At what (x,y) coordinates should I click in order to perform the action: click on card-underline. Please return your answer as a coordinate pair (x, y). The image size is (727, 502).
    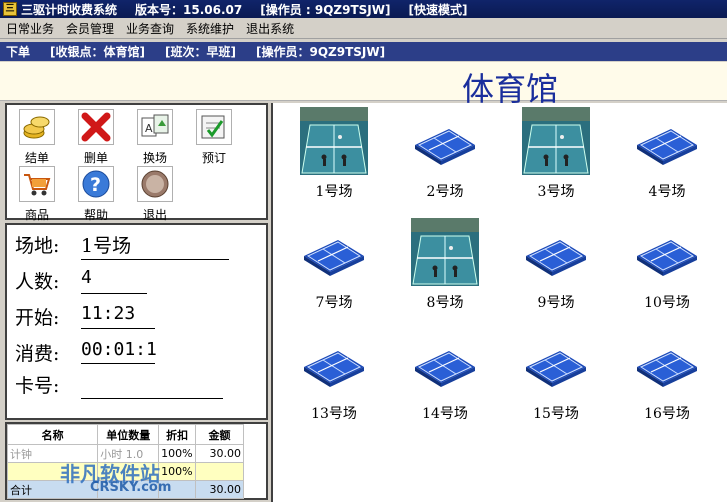
    Looking at the image, I should click on (152, 398).